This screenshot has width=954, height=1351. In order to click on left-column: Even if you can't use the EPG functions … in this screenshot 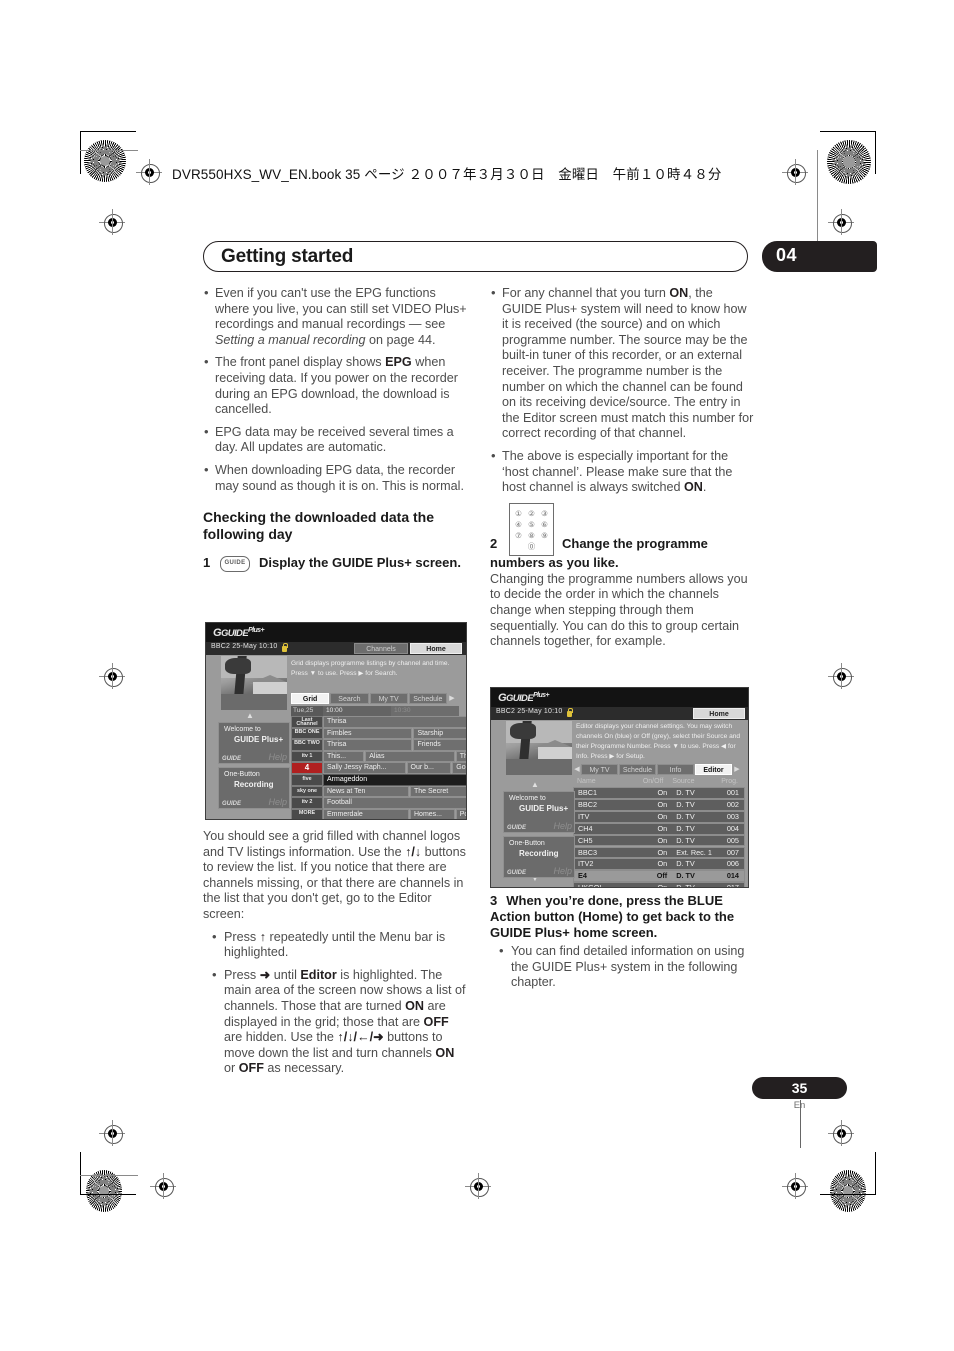, I will do `click(335, 431)`.